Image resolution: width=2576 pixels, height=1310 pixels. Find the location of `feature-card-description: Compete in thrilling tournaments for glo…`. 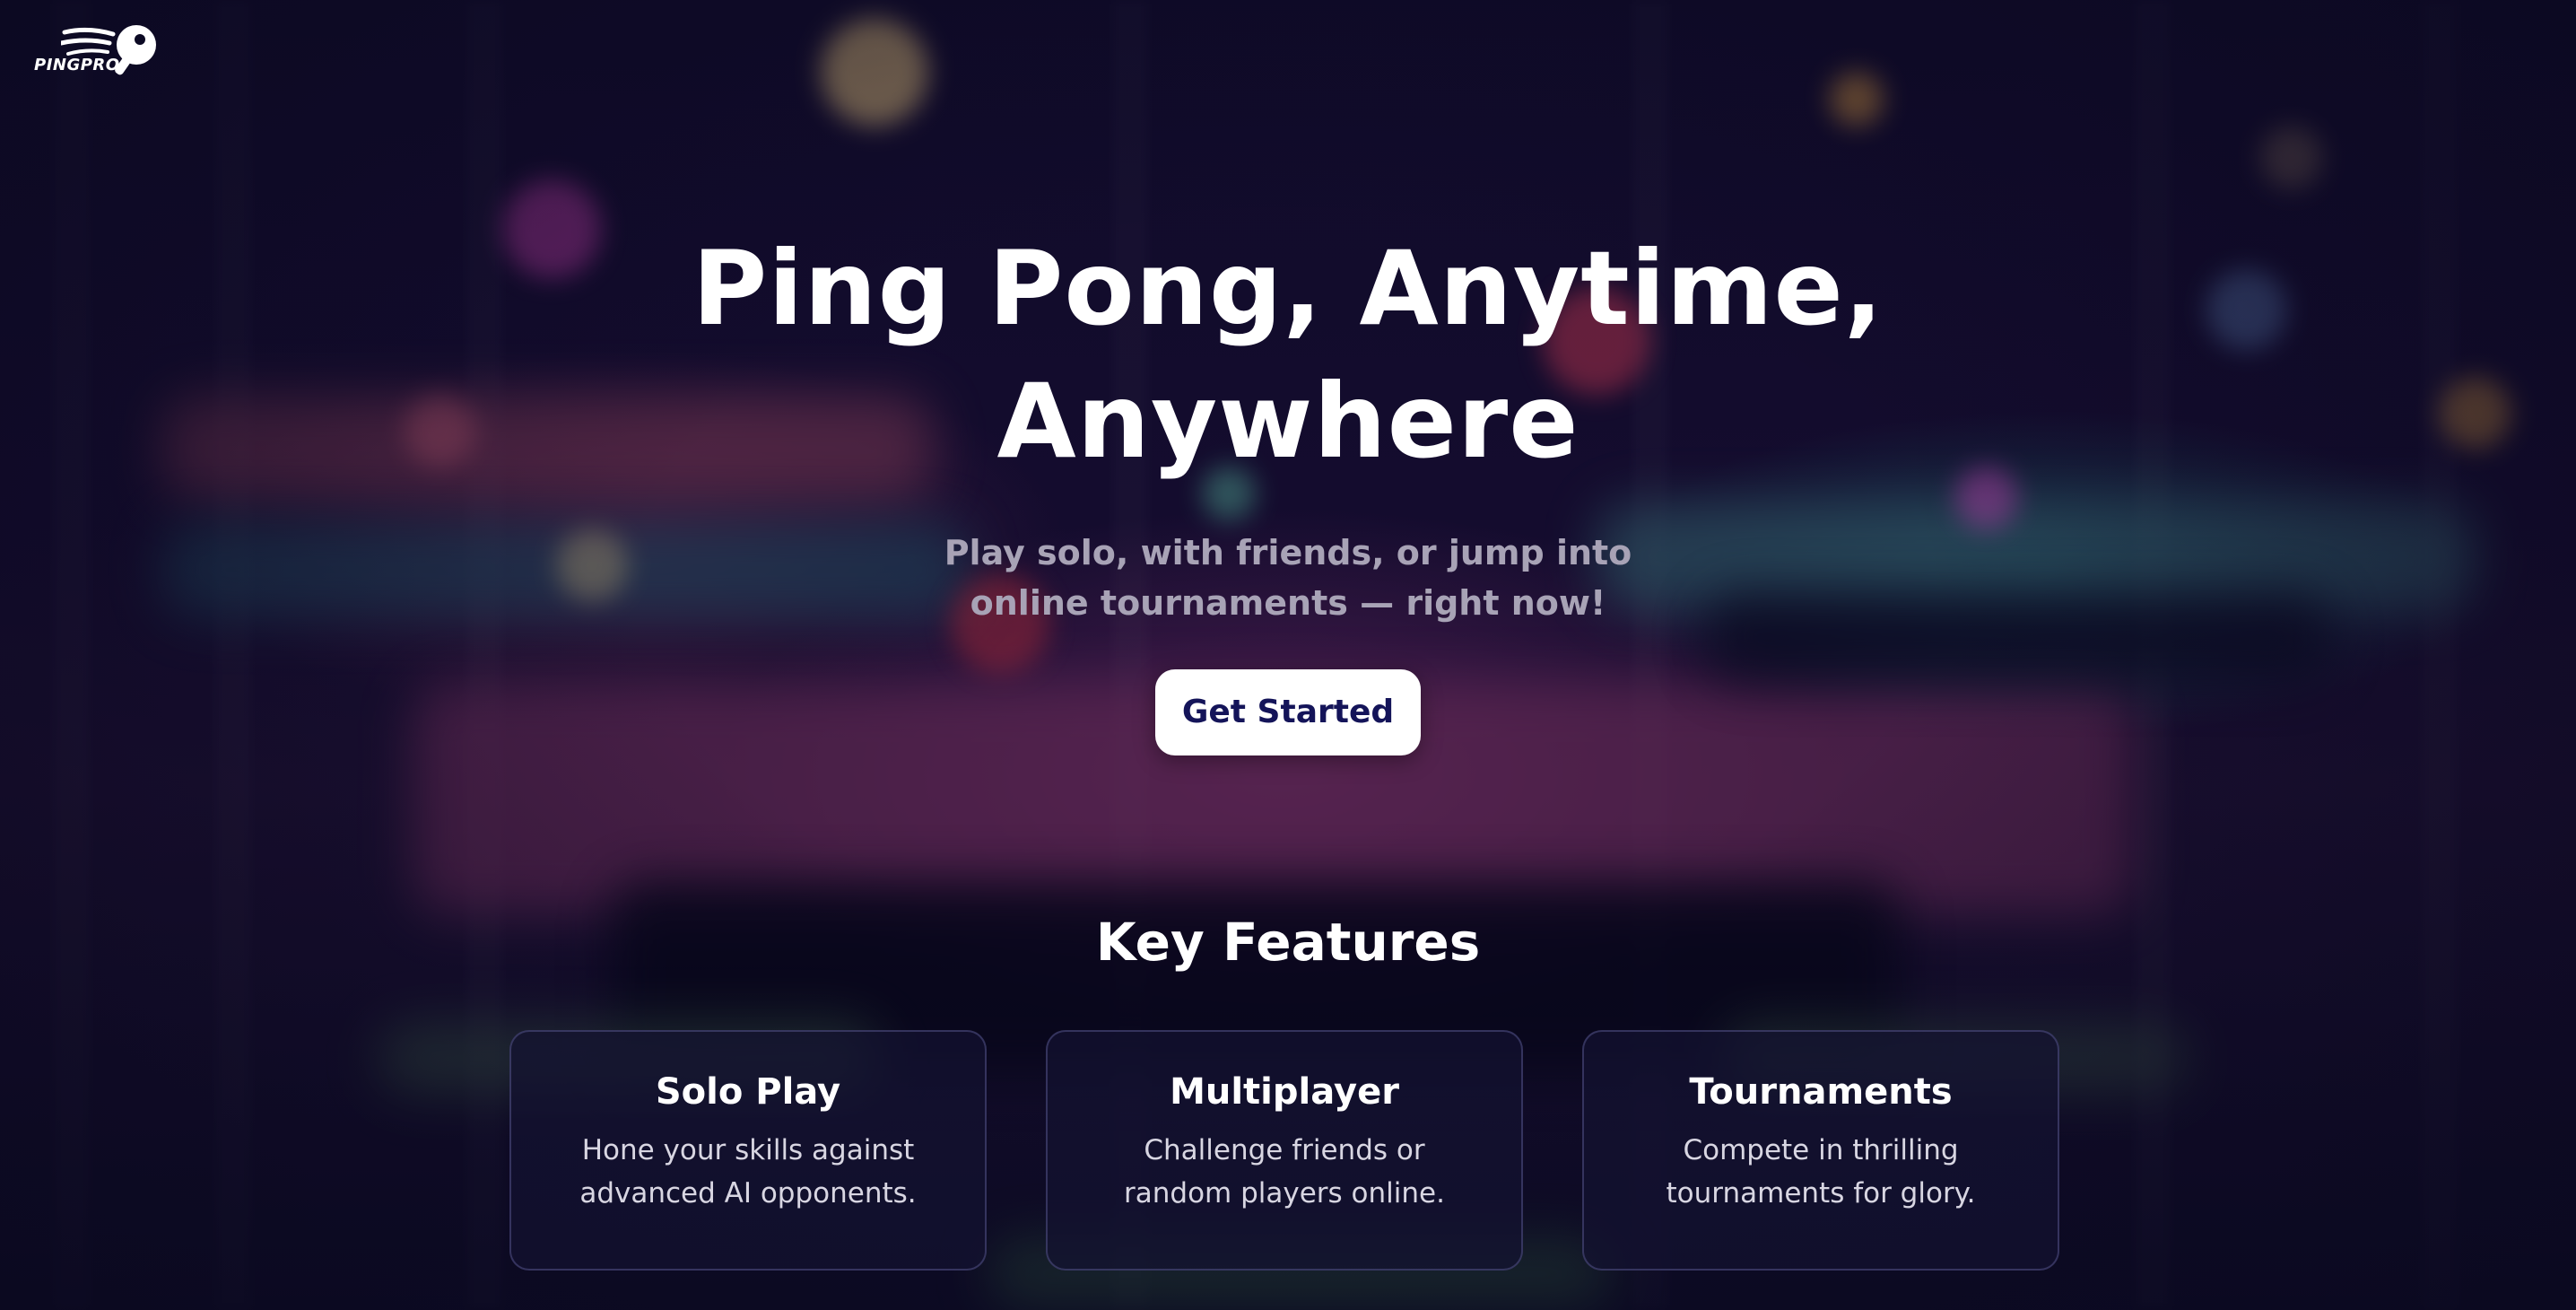

feature-card-description: Compete in thrilling tournaments for glo… is located at coordinates (1821, 1172).